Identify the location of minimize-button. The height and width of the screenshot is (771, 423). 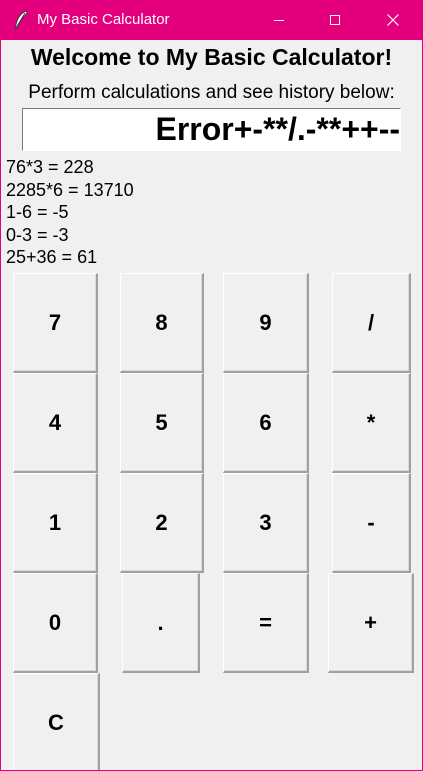
(279, 20).